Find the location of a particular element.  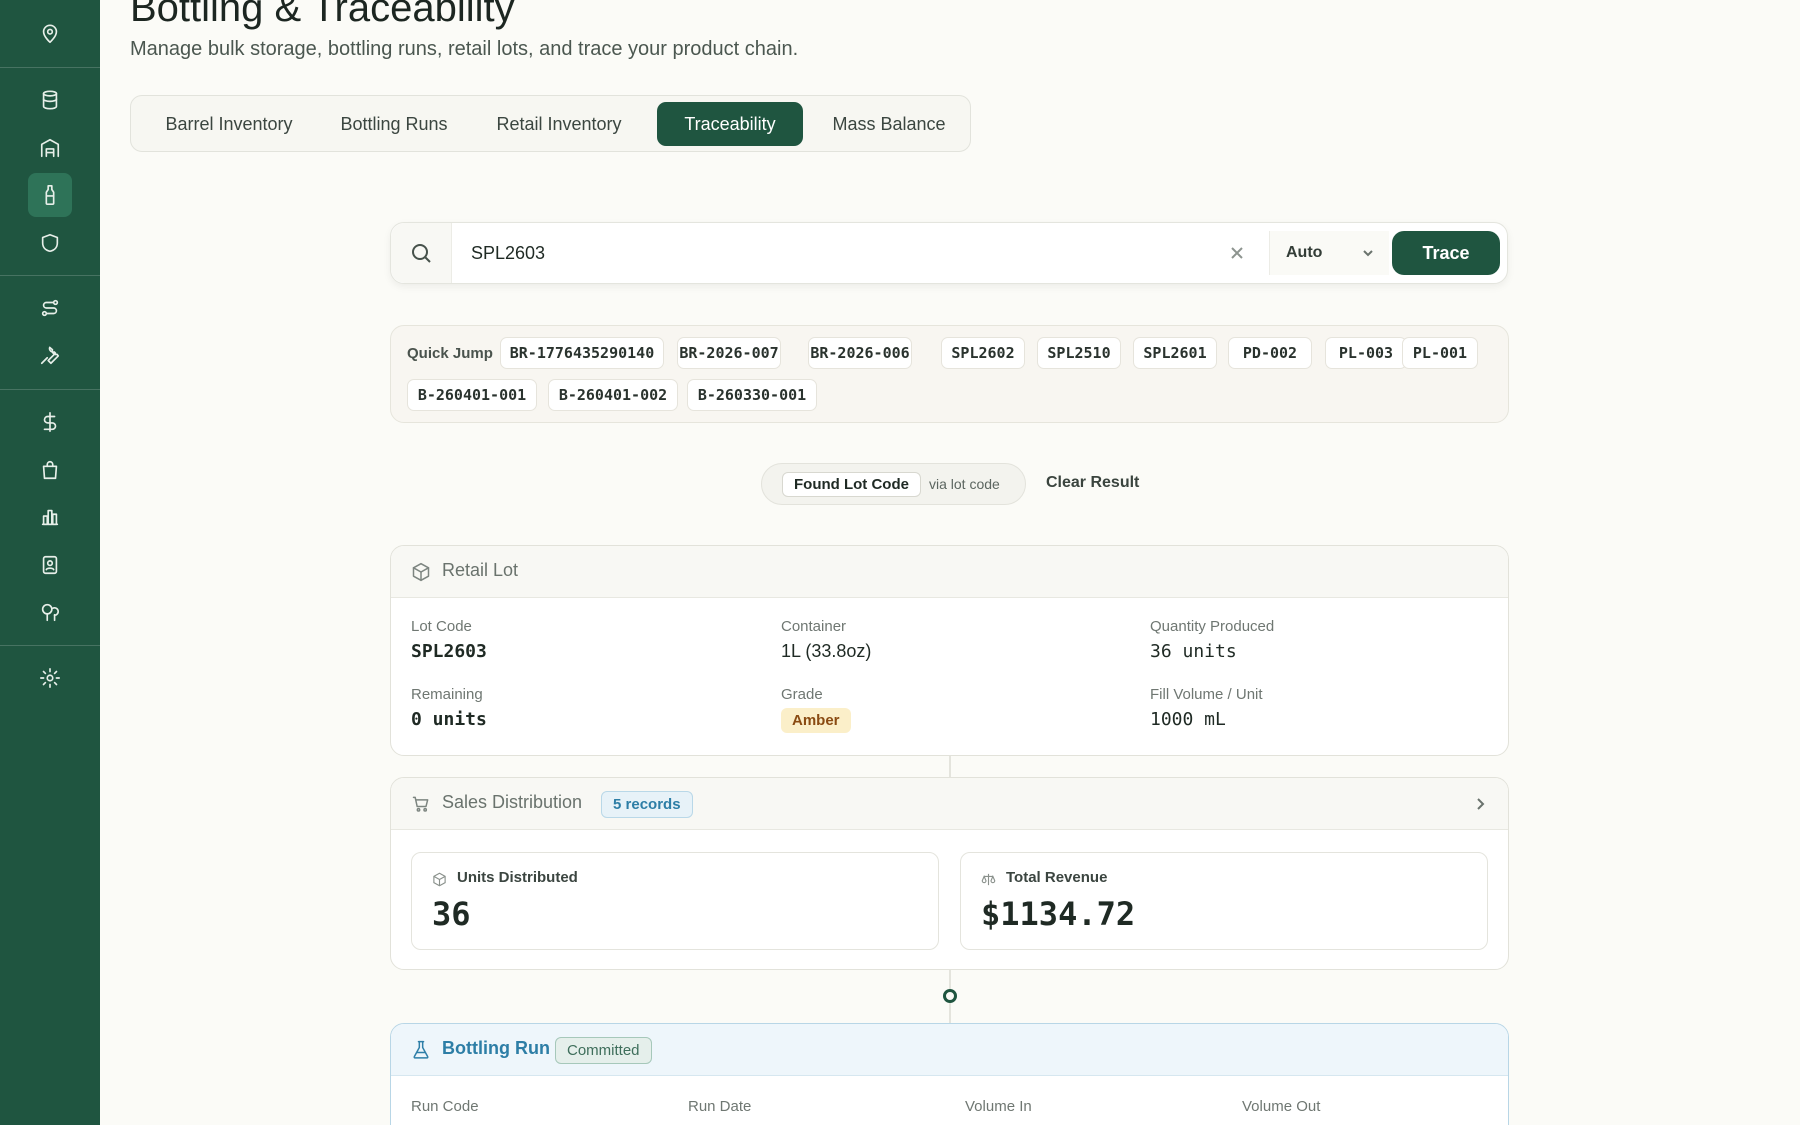

units-distributed-label: Units Distributed is located at coordinates (517, 877).